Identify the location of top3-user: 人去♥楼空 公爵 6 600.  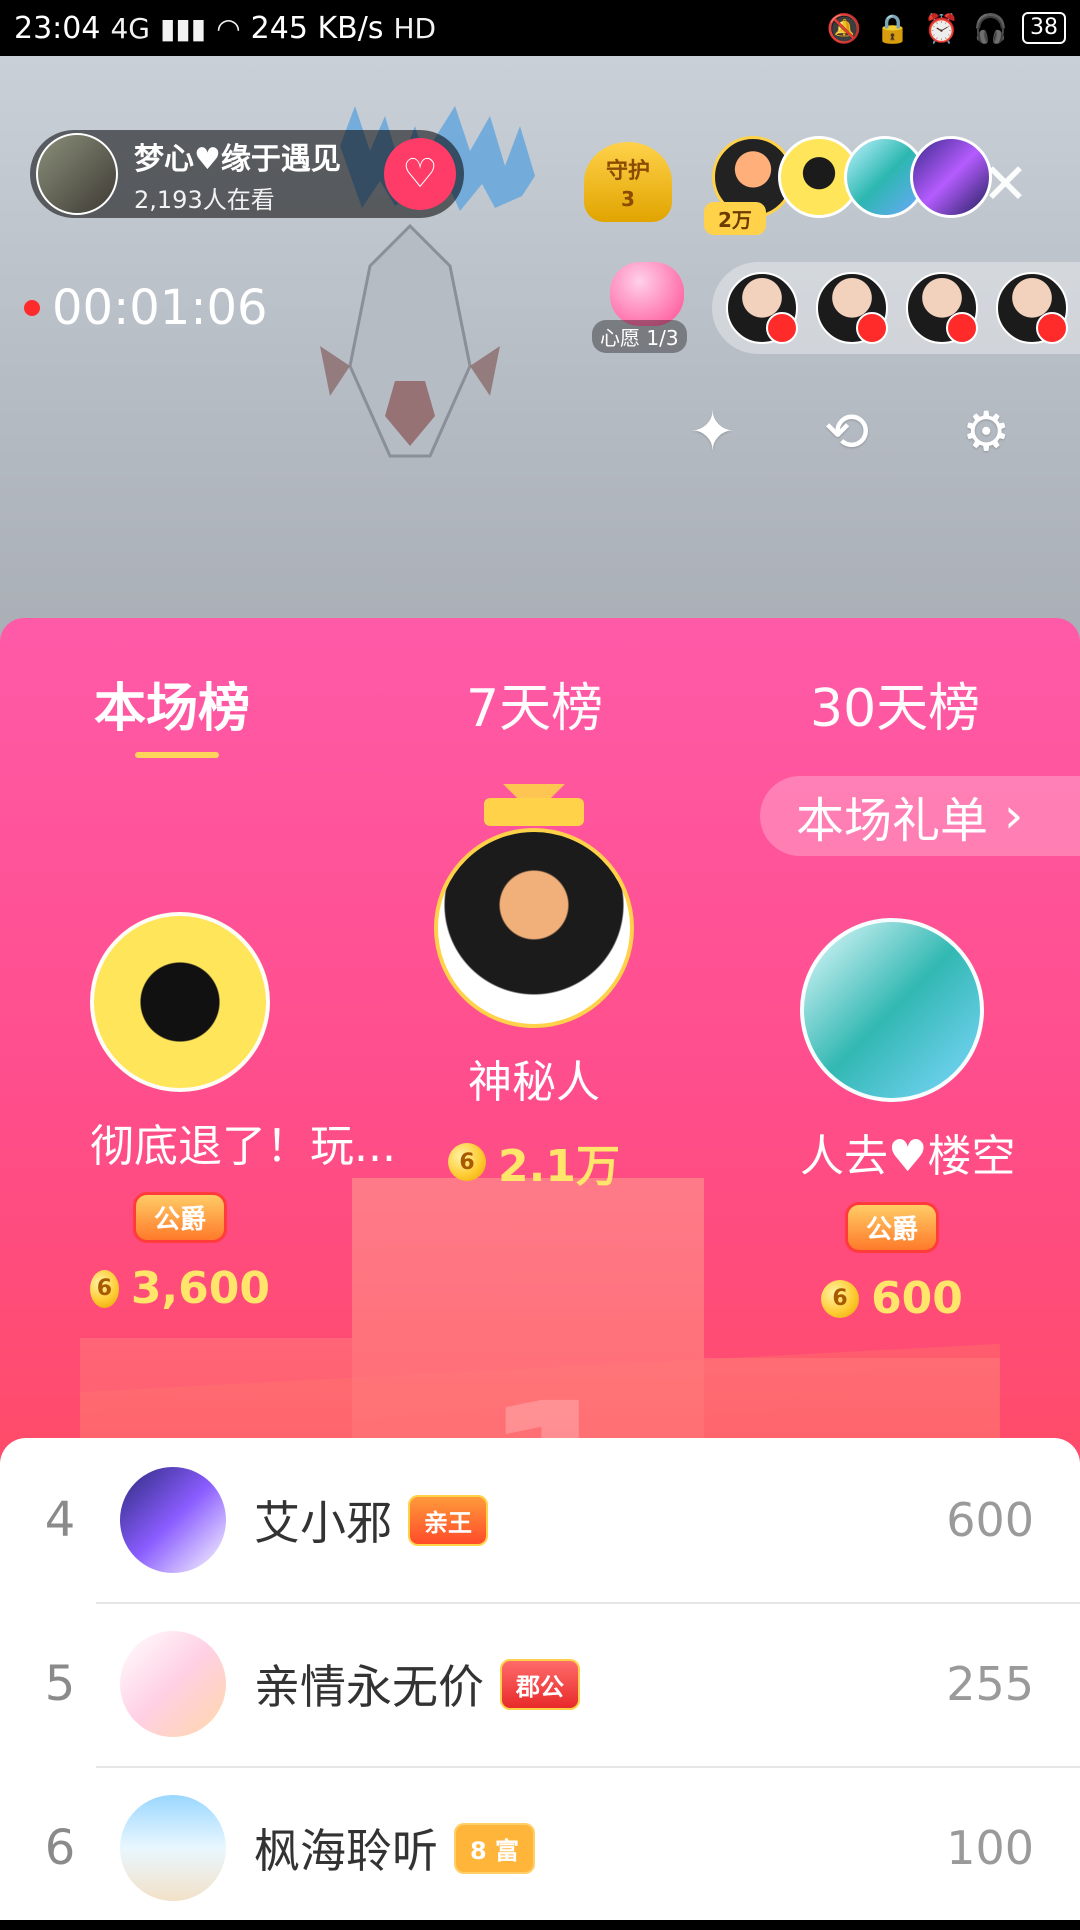
(908, 1121).